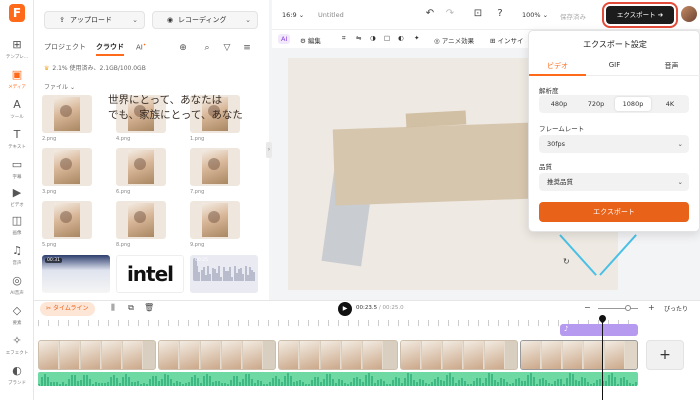 This screenshot has height=400, width=700. What do you see at coordinates (566, 261) in the screenshot?
I see `rotate-icon: ↻` at bounding box center [566, 261].